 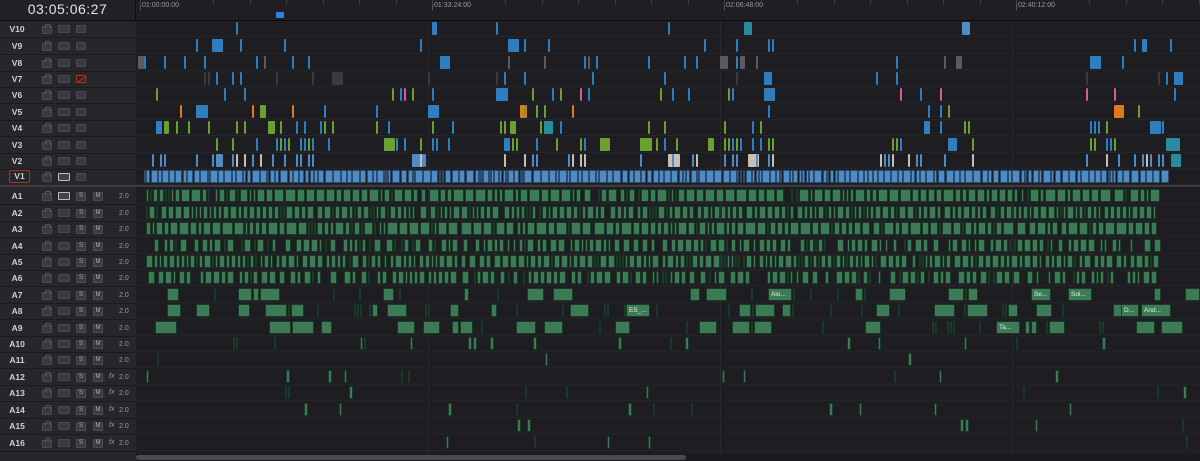 What do you see at coordinates (68, 311) in the screenshot?
I see `track-header-a8: A8 S M 2.0` at bounding box center [68, 311].